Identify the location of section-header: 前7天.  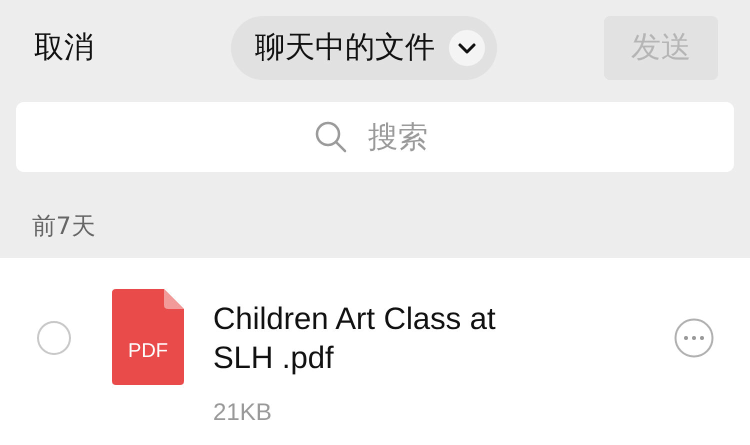
(63, 226).